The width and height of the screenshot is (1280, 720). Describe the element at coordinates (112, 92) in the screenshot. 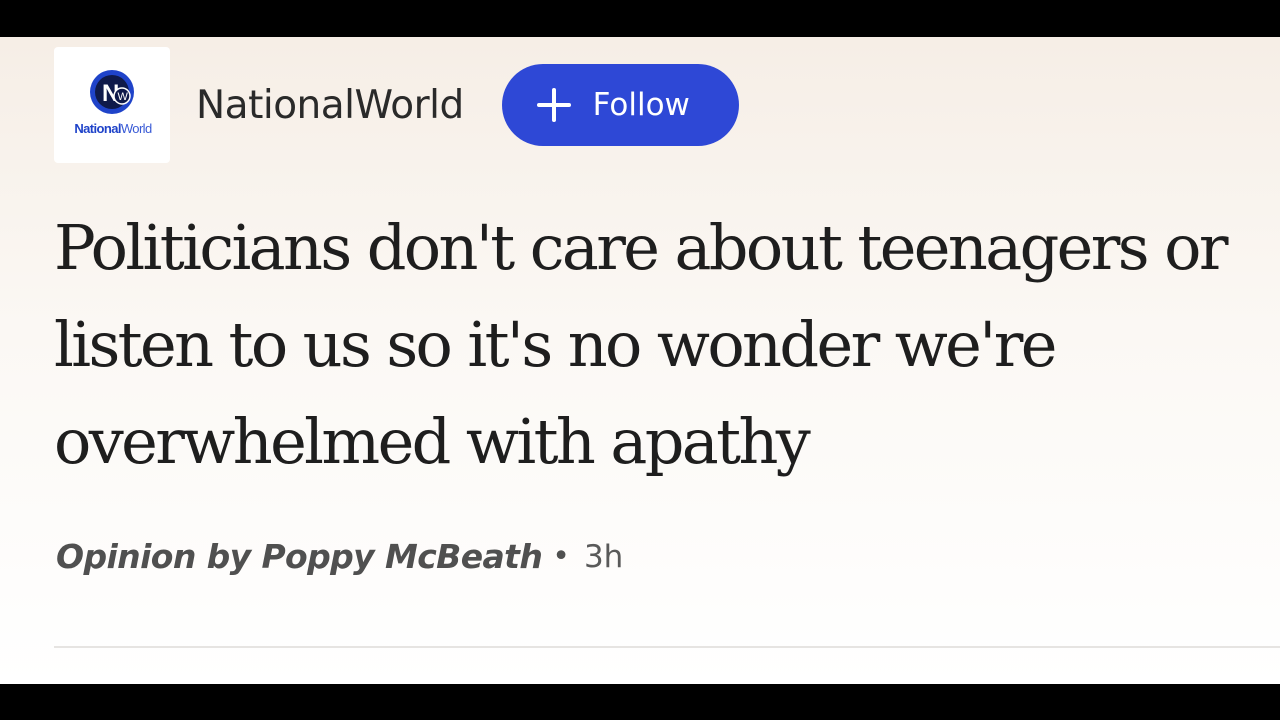

I see `nationalworld-logo-icon: N W` at that location.